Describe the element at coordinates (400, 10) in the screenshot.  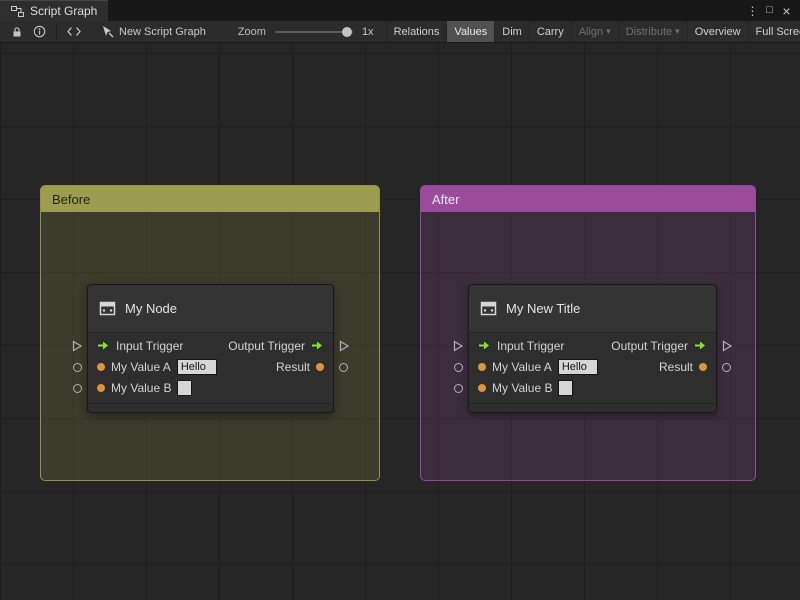
I see `tab-bar: Script Graph ⋮ □ ×` at that location.